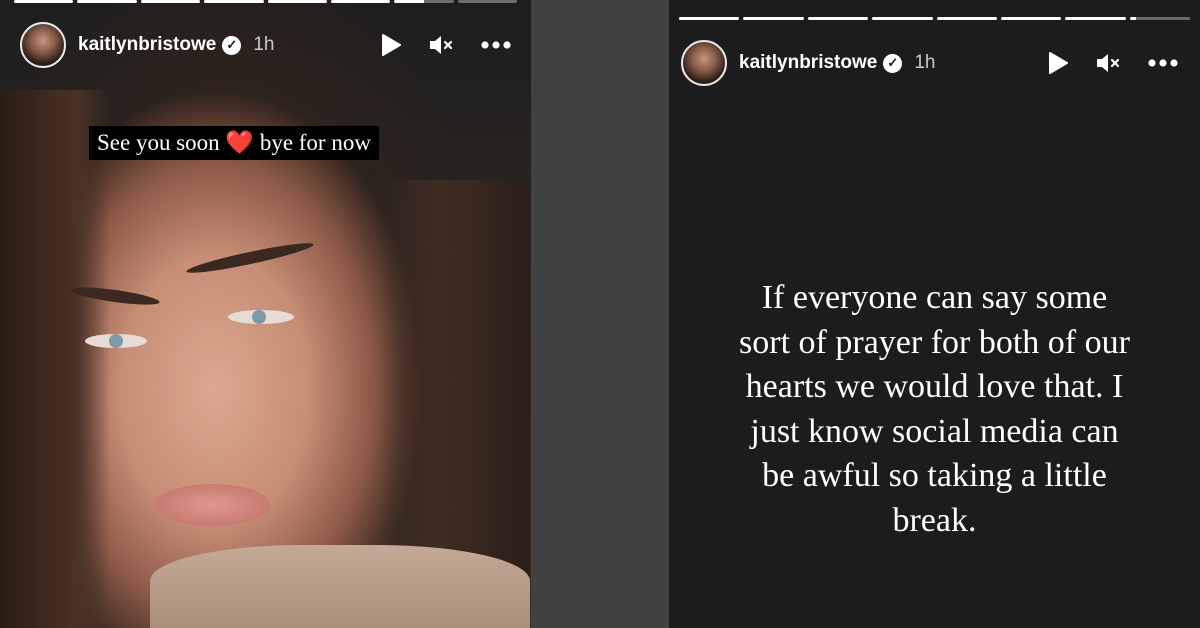 The width and height of the screenshot is (1200, 628). I want to click on story-text-line: just know social media can, so click(934, 431).